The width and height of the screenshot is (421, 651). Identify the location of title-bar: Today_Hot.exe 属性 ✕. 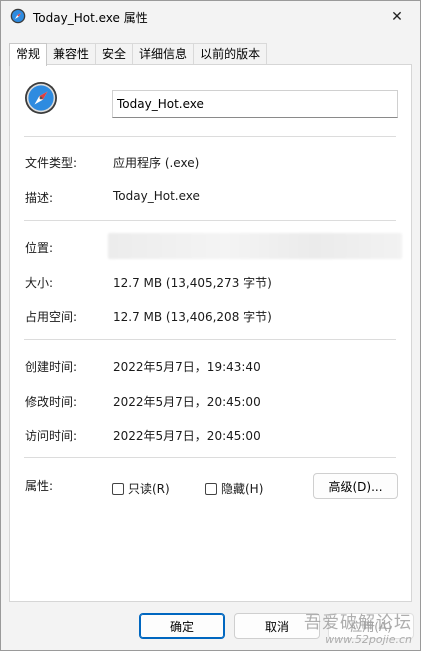
(210, 17).